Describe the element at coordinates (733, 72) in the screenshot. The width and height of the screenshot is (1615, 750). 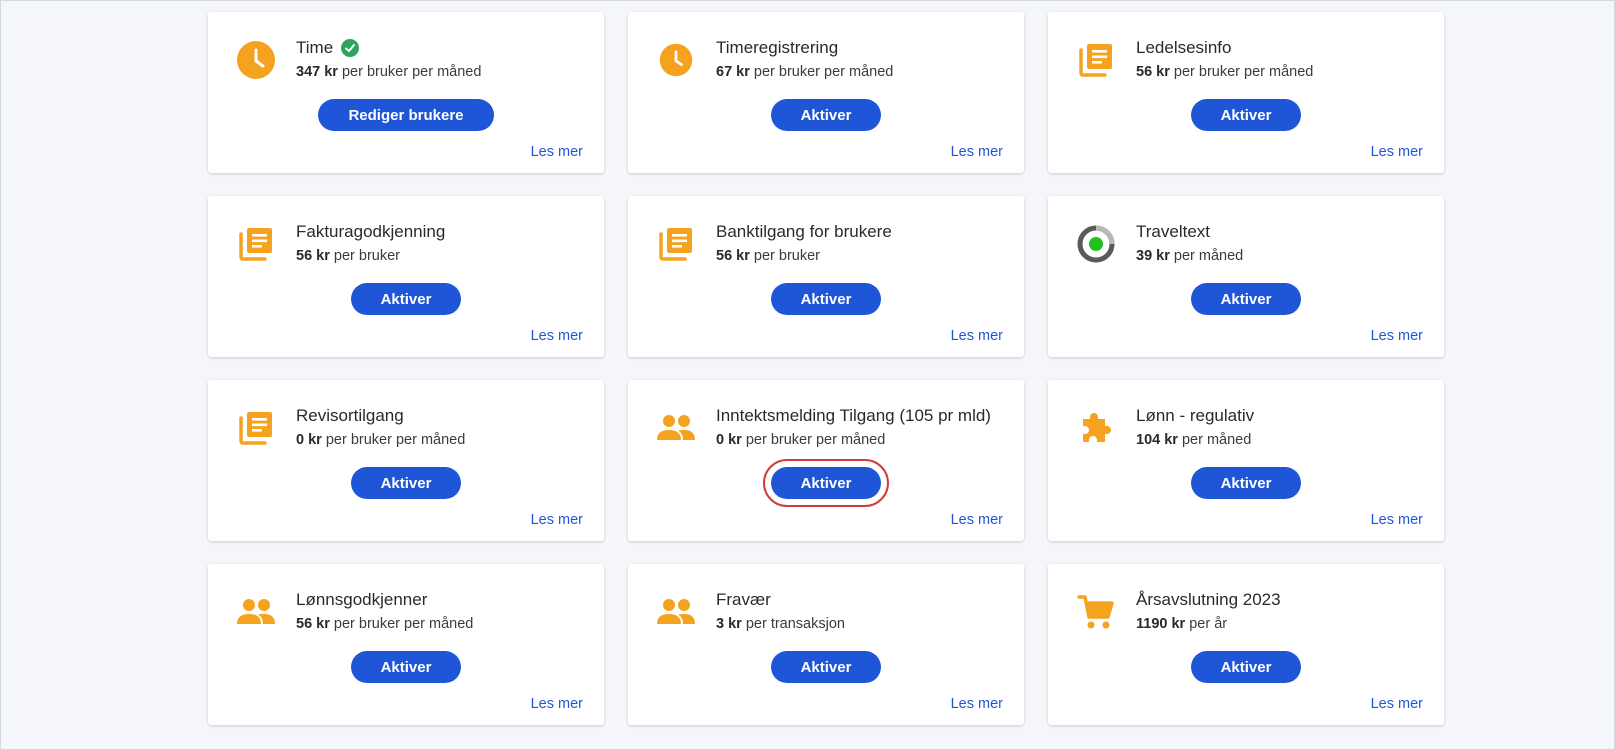
I see `price-amount: 67 kr` at that location.